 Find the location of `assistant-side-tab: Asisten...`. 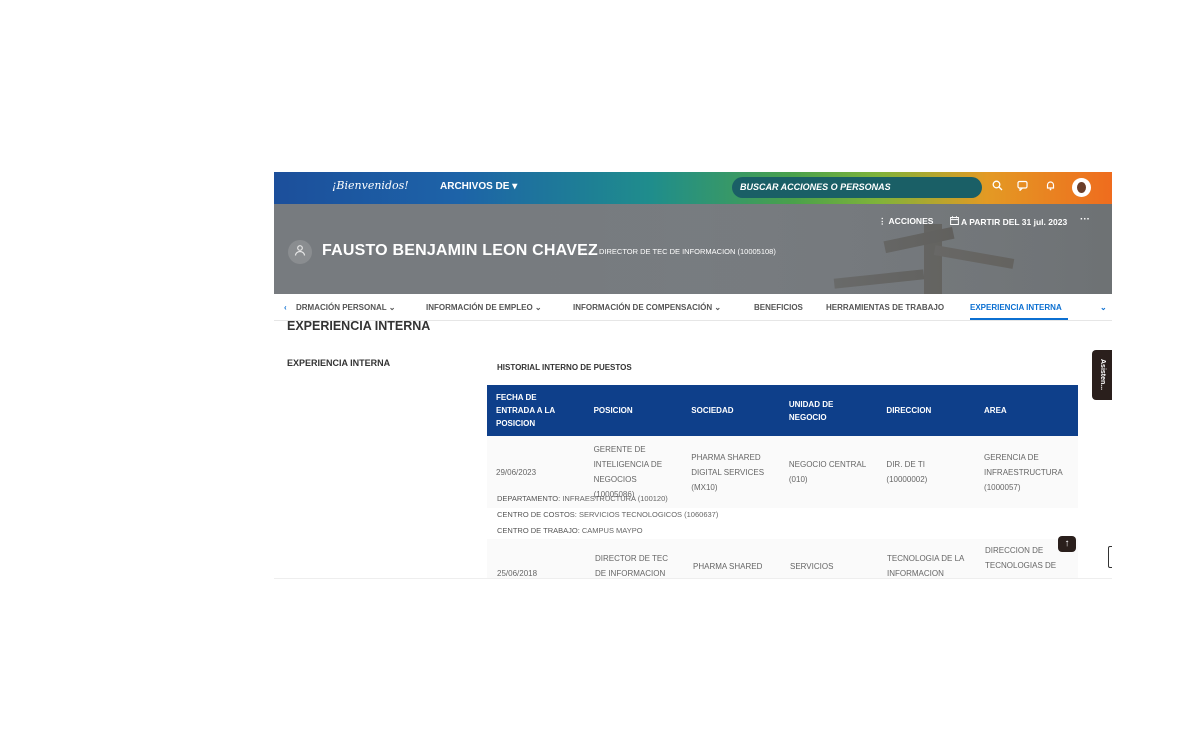

assistant-side-tab: Asisten... is located at coordinates (1102, 375).